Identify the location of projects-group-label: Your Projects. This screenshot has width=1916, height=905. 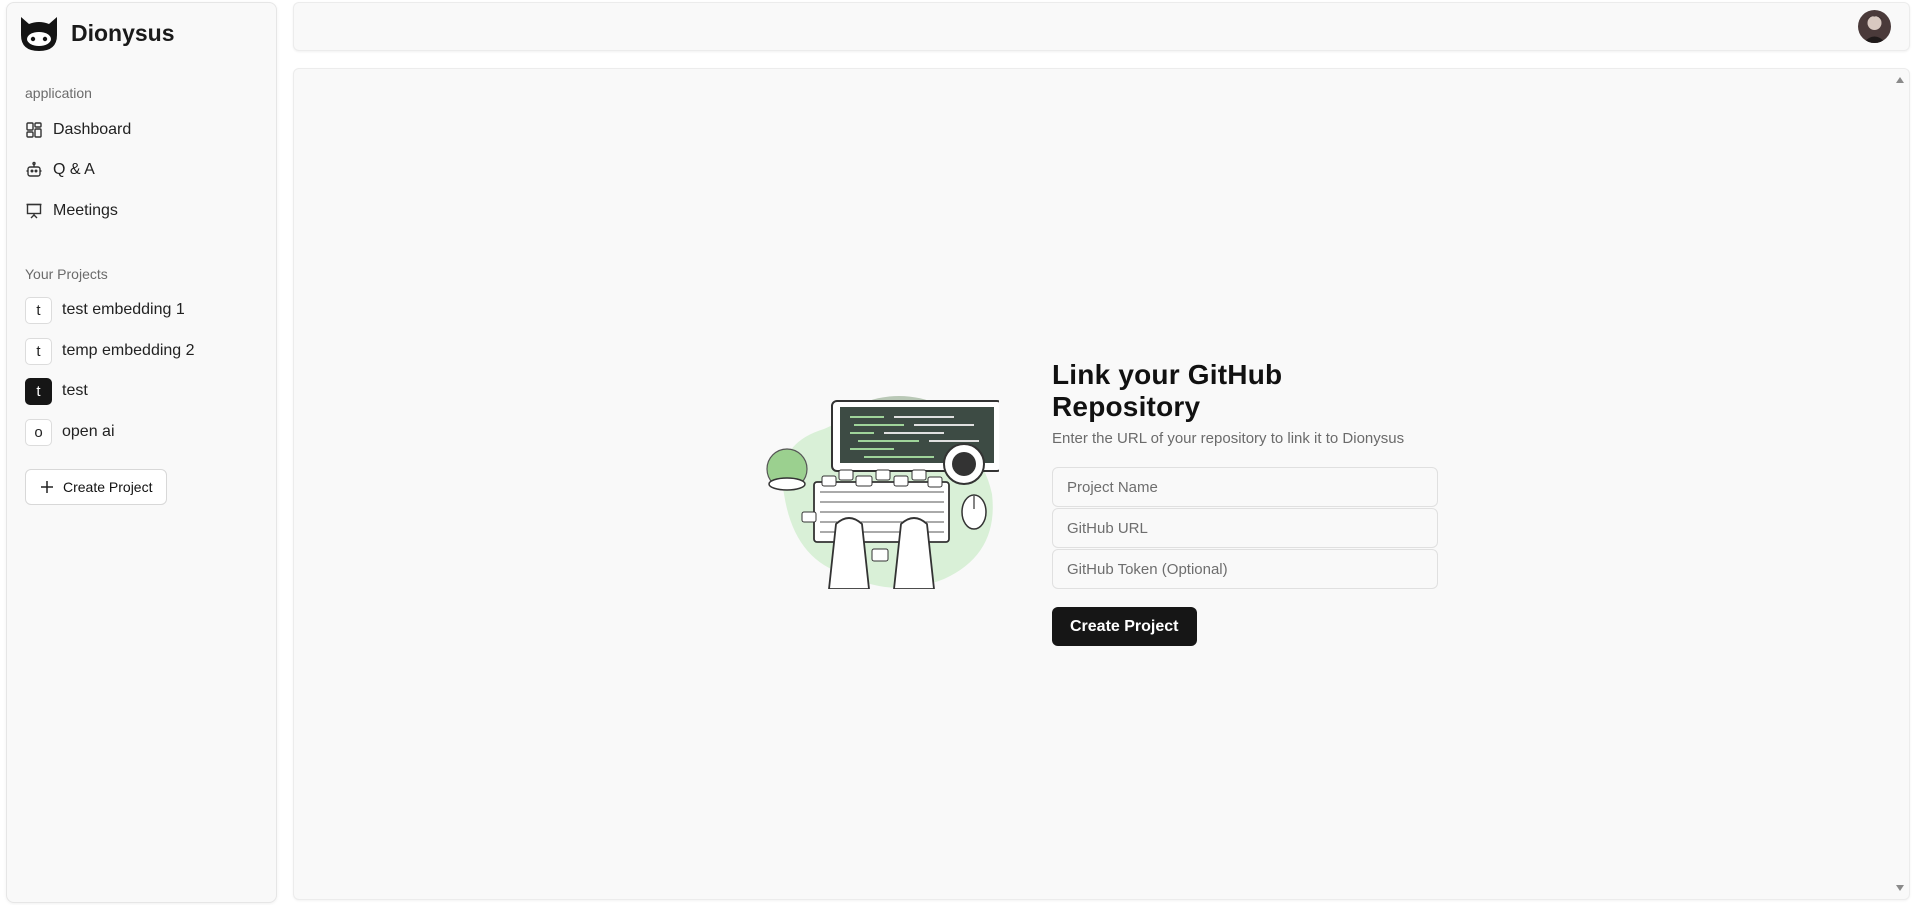
(66, 274).